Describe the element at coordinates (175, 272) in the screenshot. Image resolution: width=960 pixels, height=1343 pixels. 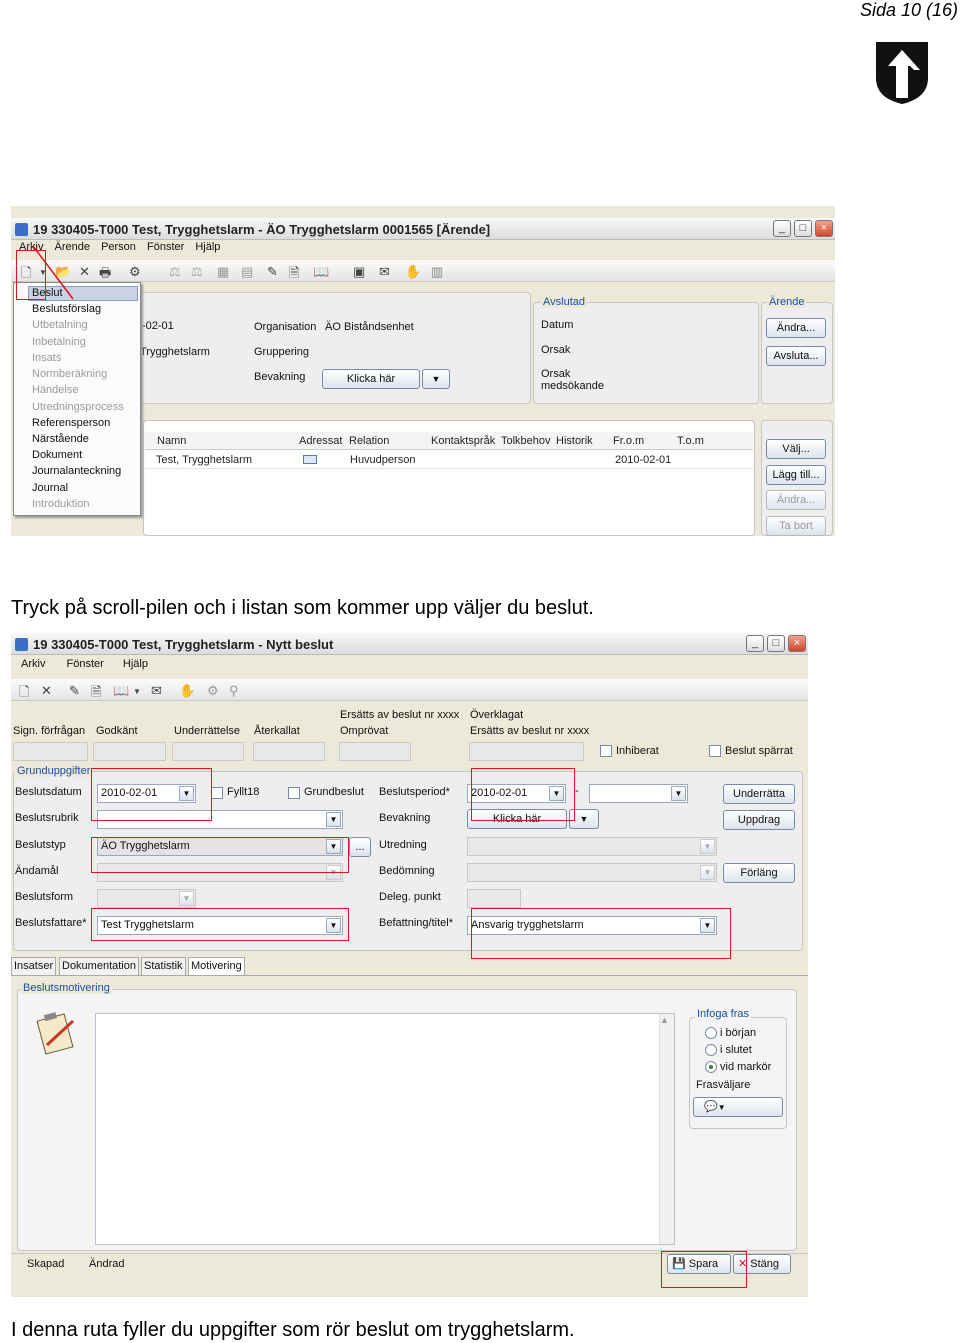
I see `scale-icon: ⚖` at that location.